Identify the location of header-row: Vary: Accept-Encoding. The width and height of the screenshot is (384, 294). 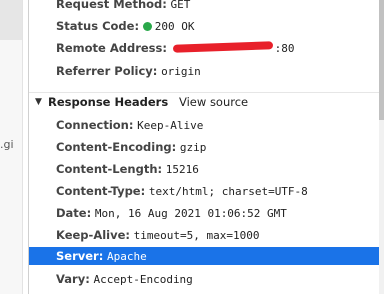
(124, 279).